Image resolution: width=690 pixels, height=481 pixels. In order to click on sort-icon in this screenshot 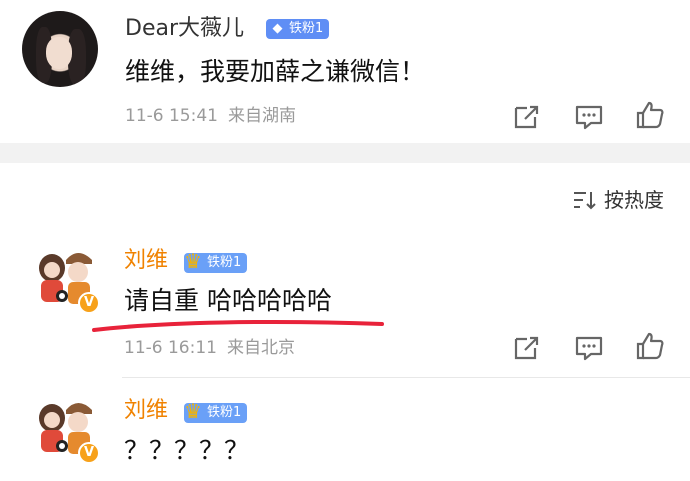, I will do `click(585, 201)`.